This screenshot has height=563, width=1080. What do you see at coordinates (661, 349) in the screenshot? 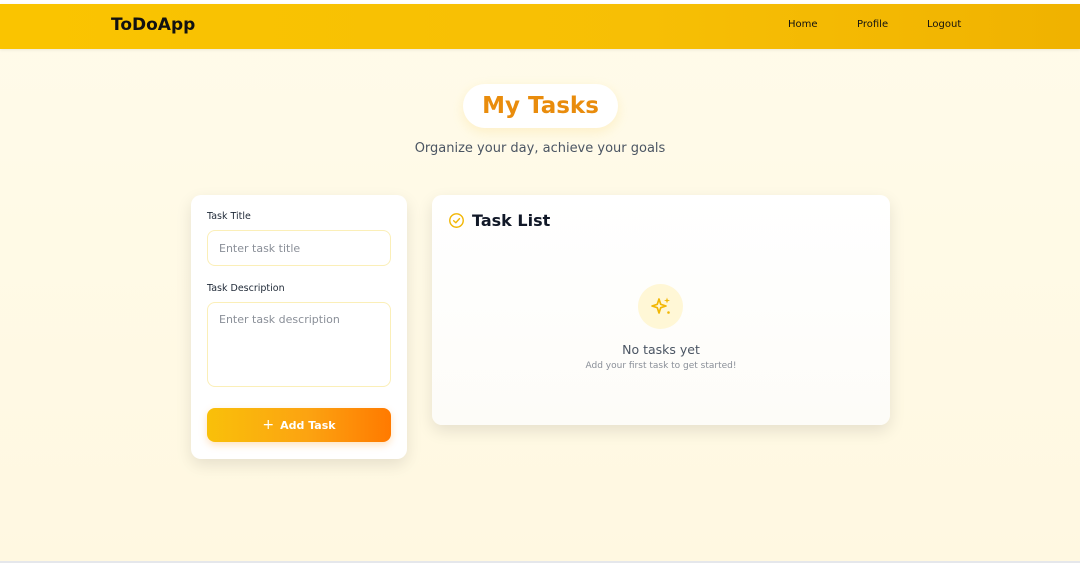
I see `empty-state-title: No tasks yet` at bounding box center [661, 349].